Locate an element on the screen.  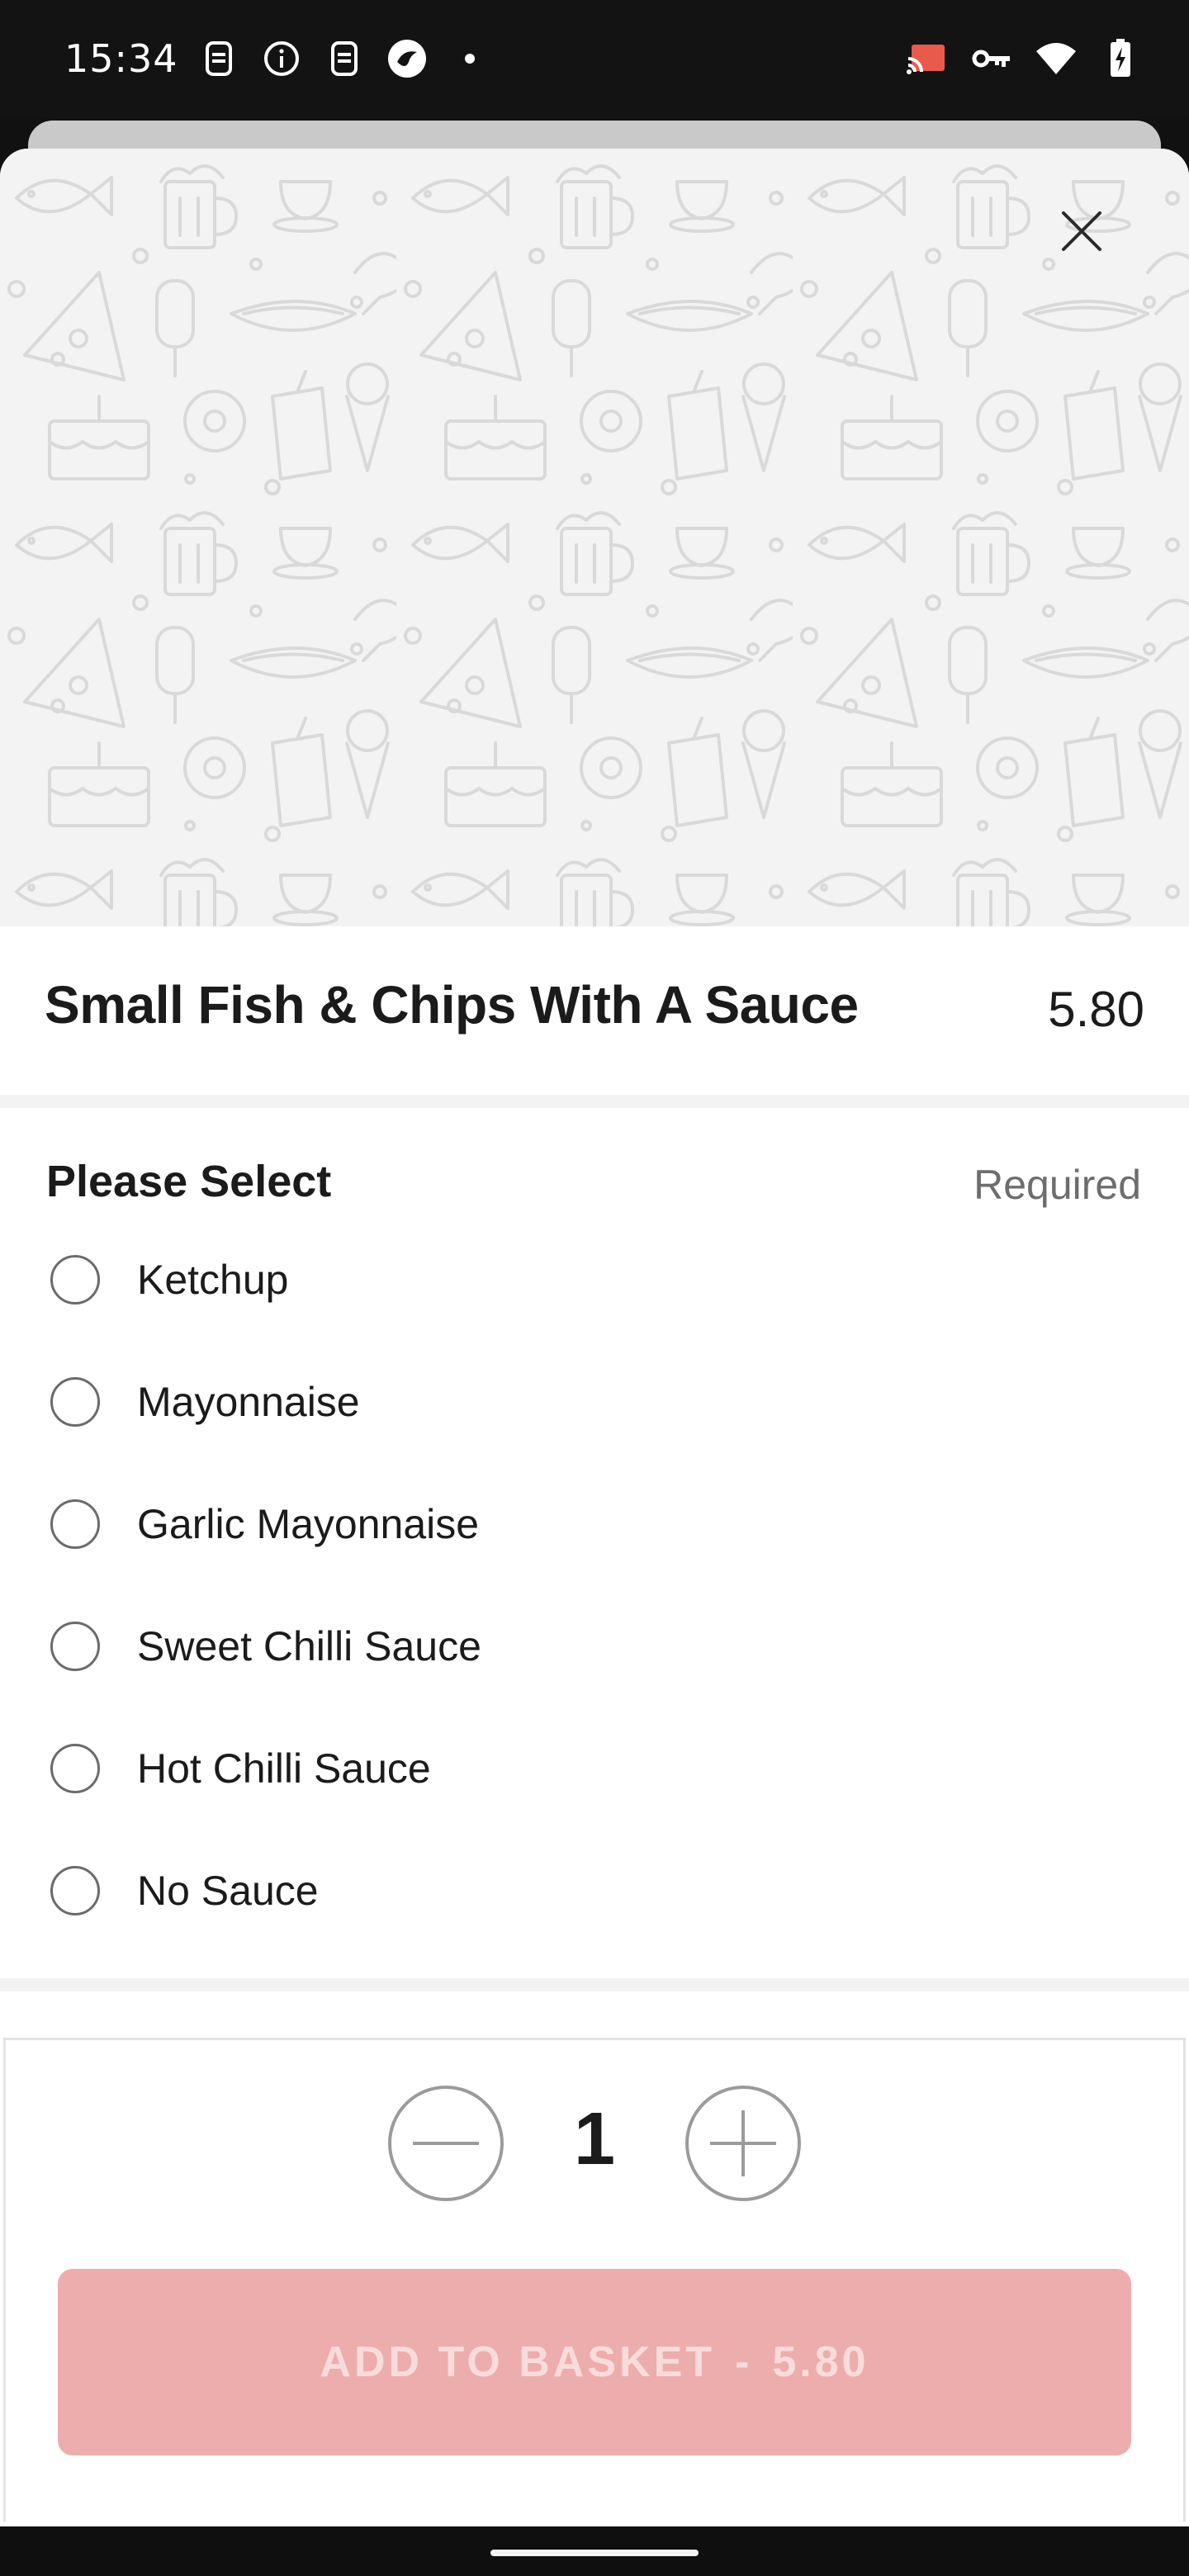
option-mayonnaise: Mayonnaise is located at coordinates (594, 1402).